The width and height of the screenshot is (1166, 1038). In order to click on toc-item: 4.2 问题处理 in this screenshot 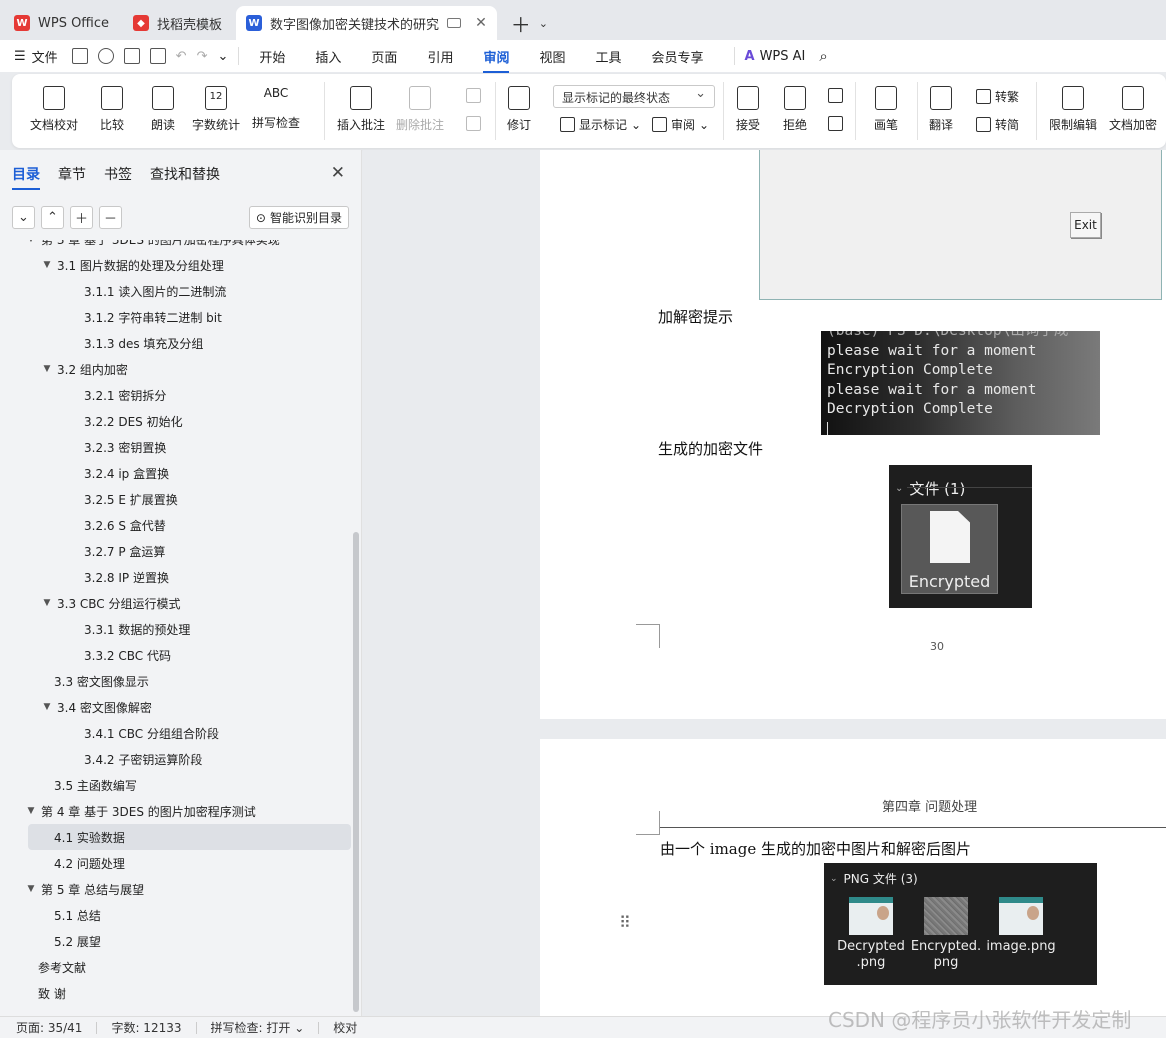, I will do `click(177, 863)`.